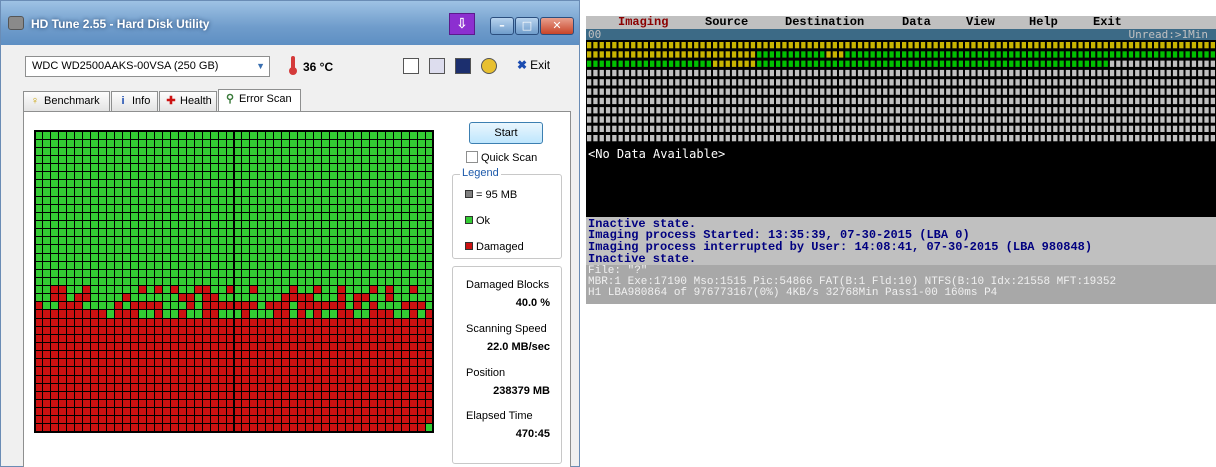 Image resolution: width=1216 pixels, height=467 pixels. What do you see at coordinates (916, 22) in the screenshot?
I see `menu-data: Data` at bounding box center [916, 22].